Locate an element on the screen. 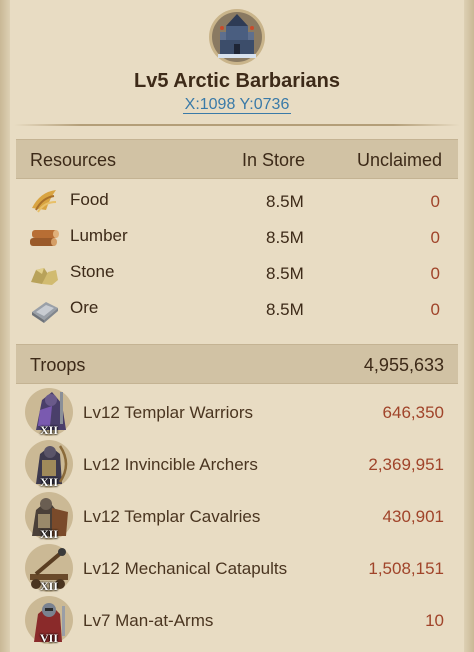 This screenshot has height=652, width=474. troop-count: 2,369,951 is located at coordinates (406, 464).